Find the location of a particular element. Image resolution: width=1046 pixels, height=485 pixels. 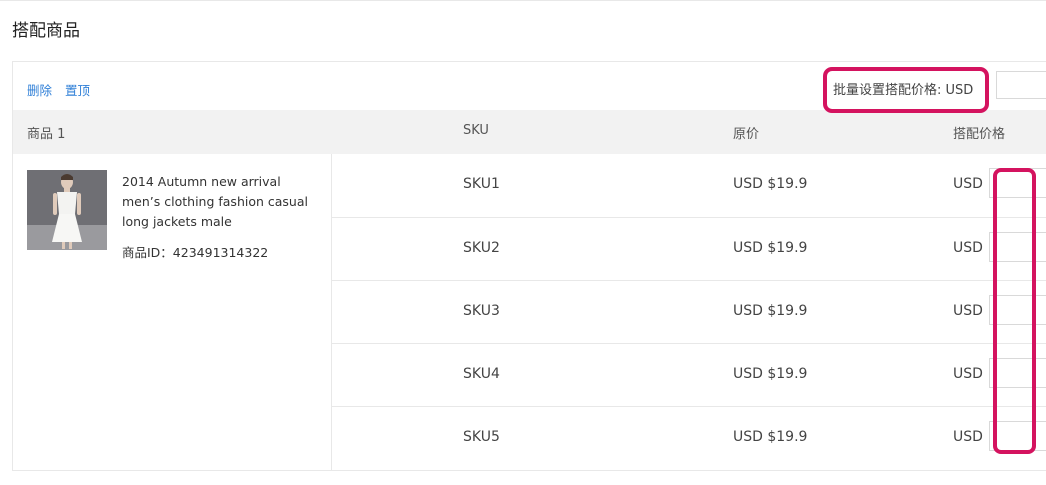

table-header: 商品 1 SKU 原价 搭配价格 is located at coordinates (529, 132).